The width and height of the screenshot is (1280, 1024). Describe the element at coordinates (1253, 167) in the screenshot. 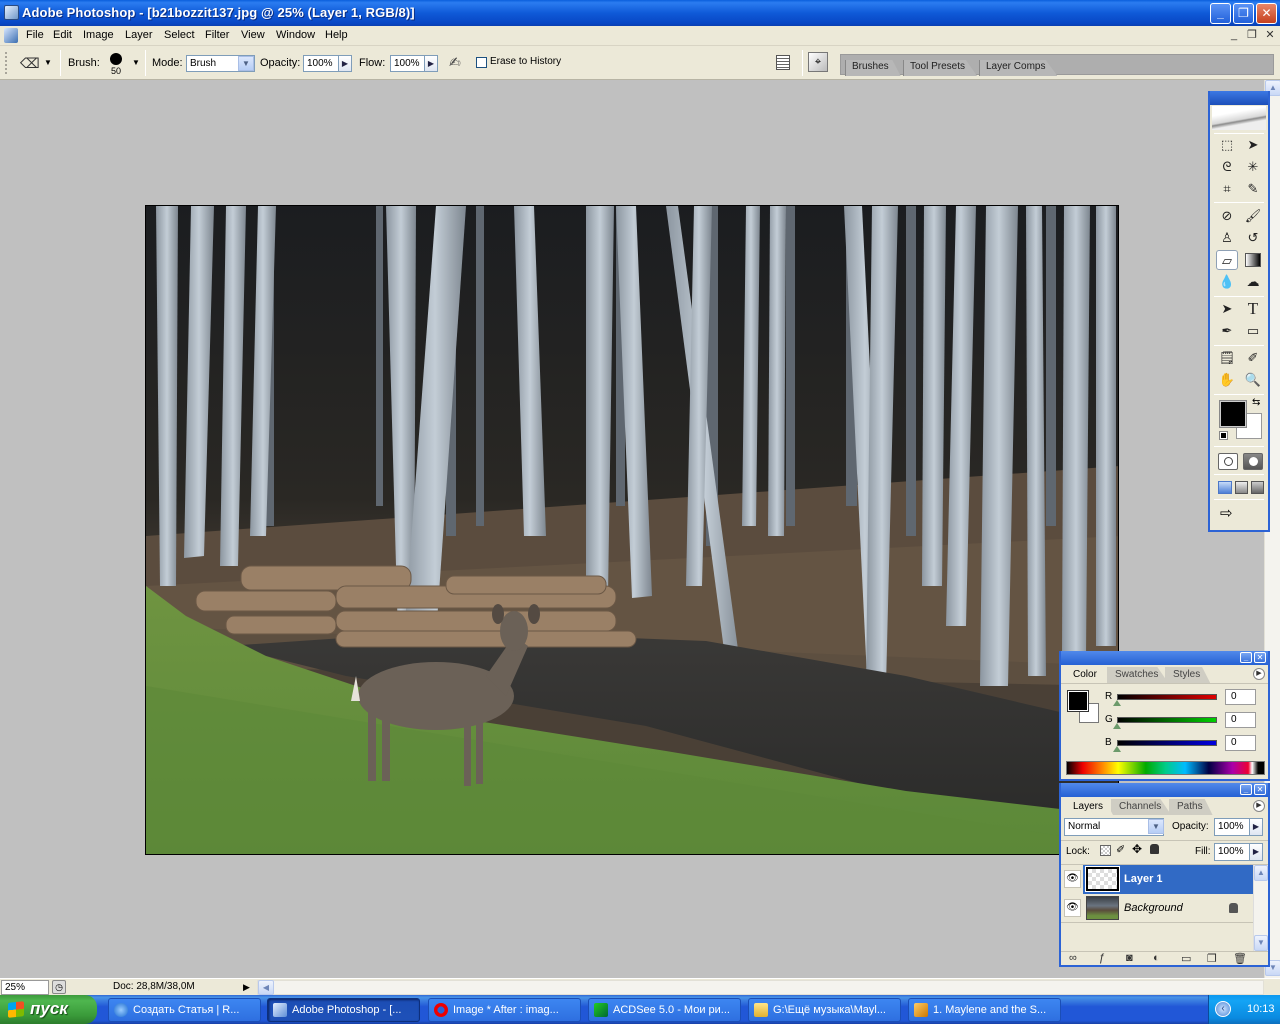

I see `magic-wand-icon: ✳` at that location.